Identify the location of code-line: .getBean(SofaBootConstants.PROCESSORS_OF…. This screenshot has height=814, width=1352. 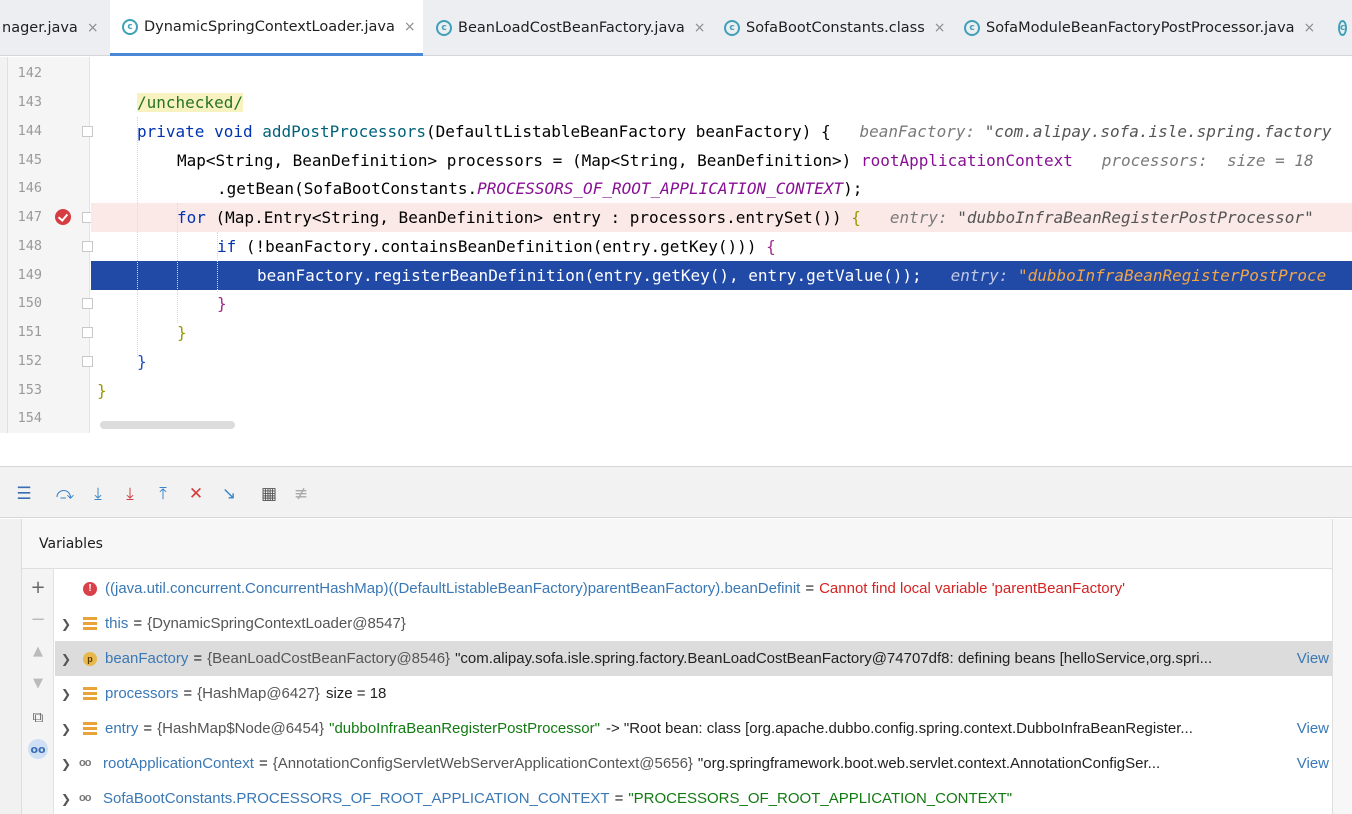
(721, 188).